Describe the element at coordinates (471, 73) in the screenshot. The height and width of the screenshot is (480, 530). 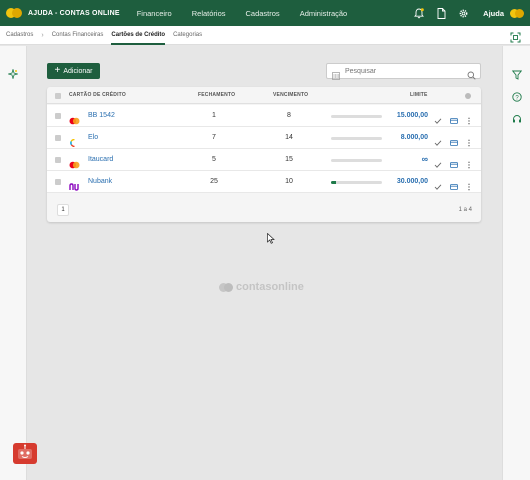
I see `search-icon` at that location.